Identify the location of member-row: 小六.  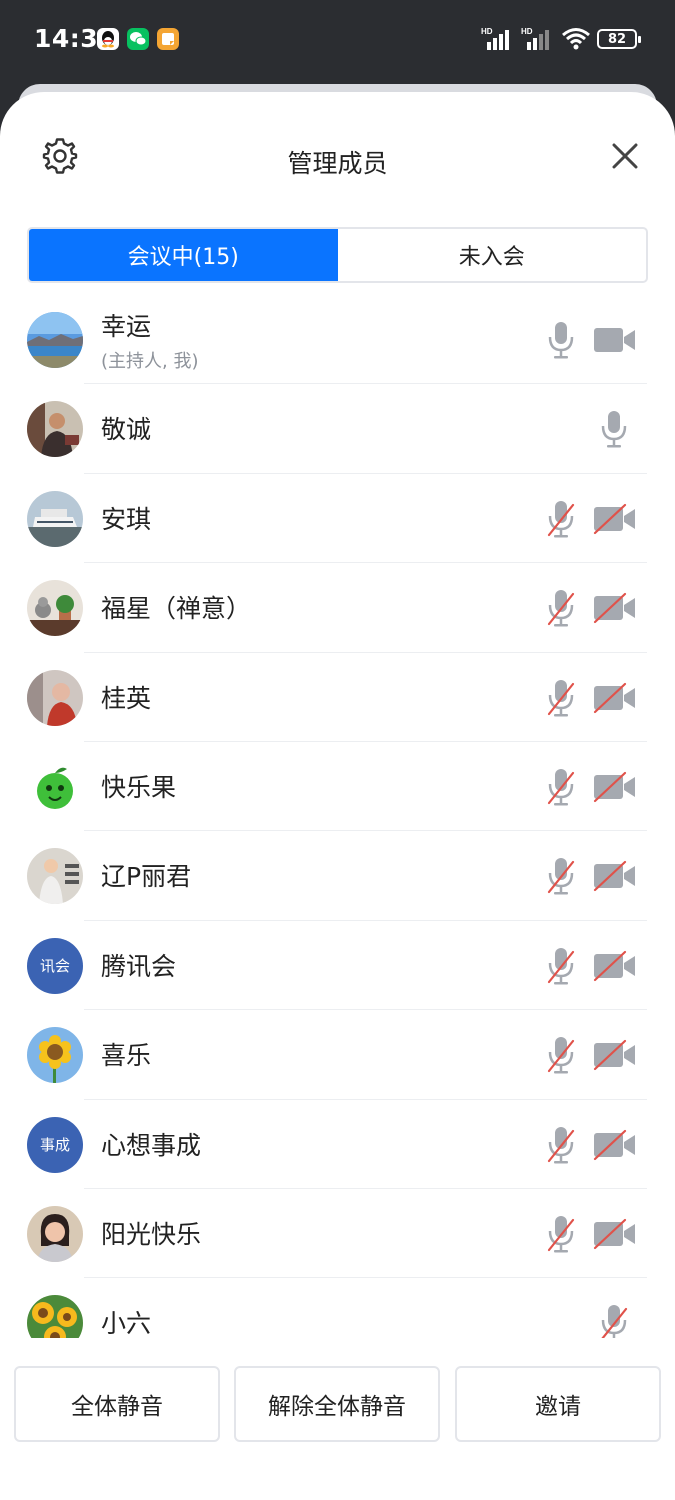
(337, 1308).